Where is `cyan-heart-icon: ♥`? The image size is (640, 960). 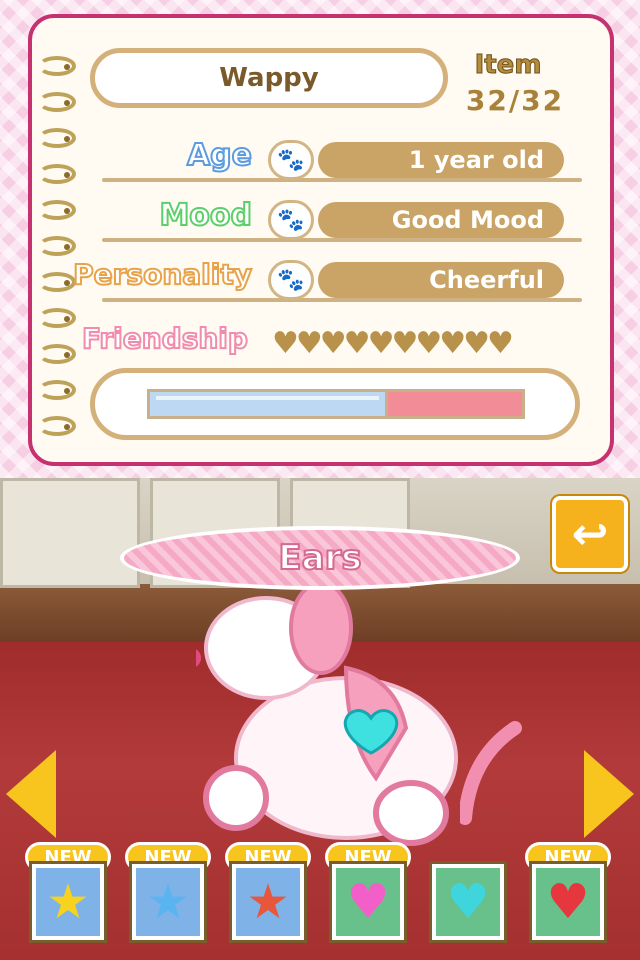
cyan-heart-icon: ♥ is located at coordinates (468, 902).